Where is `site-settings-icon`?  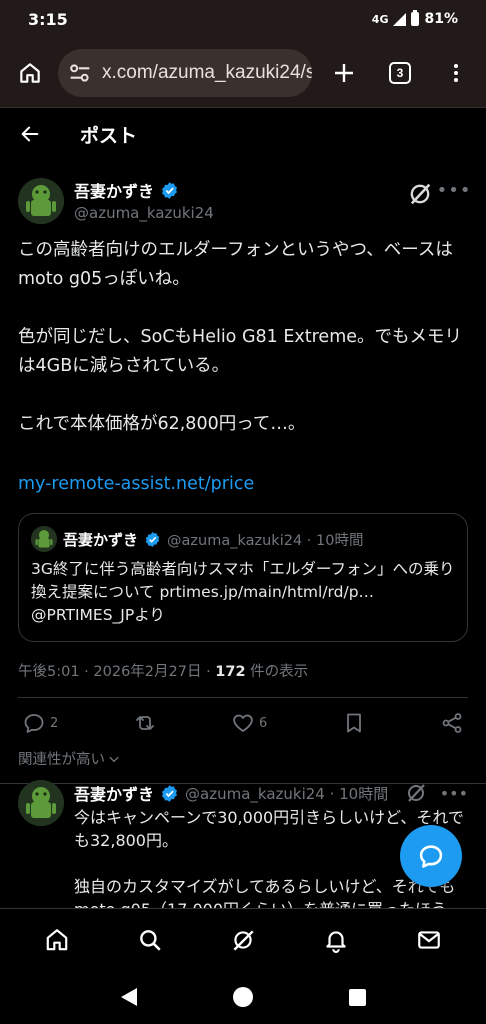
site-settings-icon is located at coordinates (80, 73).